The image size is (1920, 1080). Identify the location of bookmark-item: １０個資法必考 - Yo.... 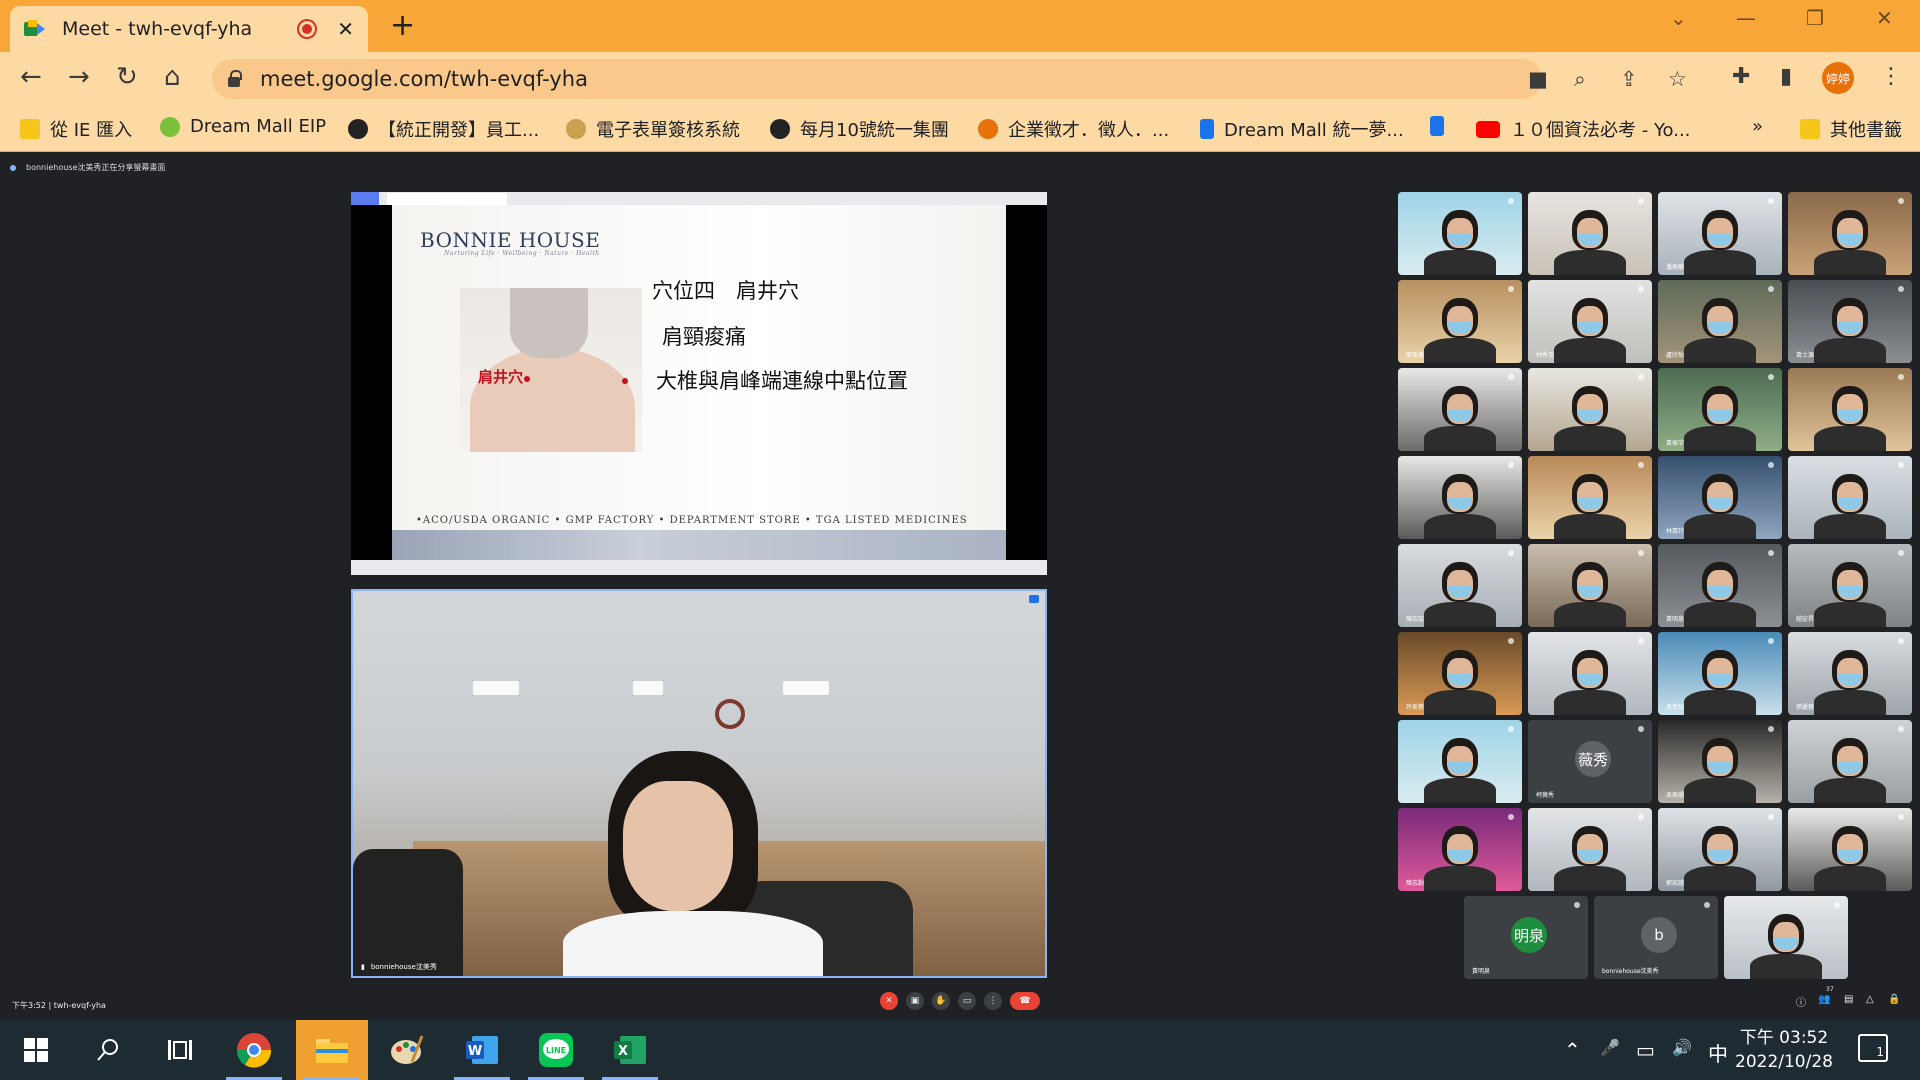
(1583, 129).